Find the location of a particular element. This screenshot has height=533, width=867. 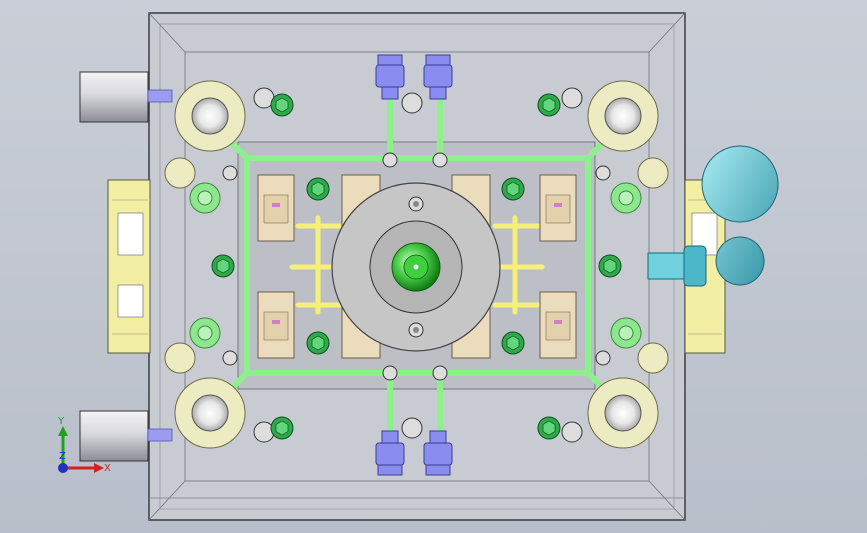

left-side-block is located at coordinates (129, 266).